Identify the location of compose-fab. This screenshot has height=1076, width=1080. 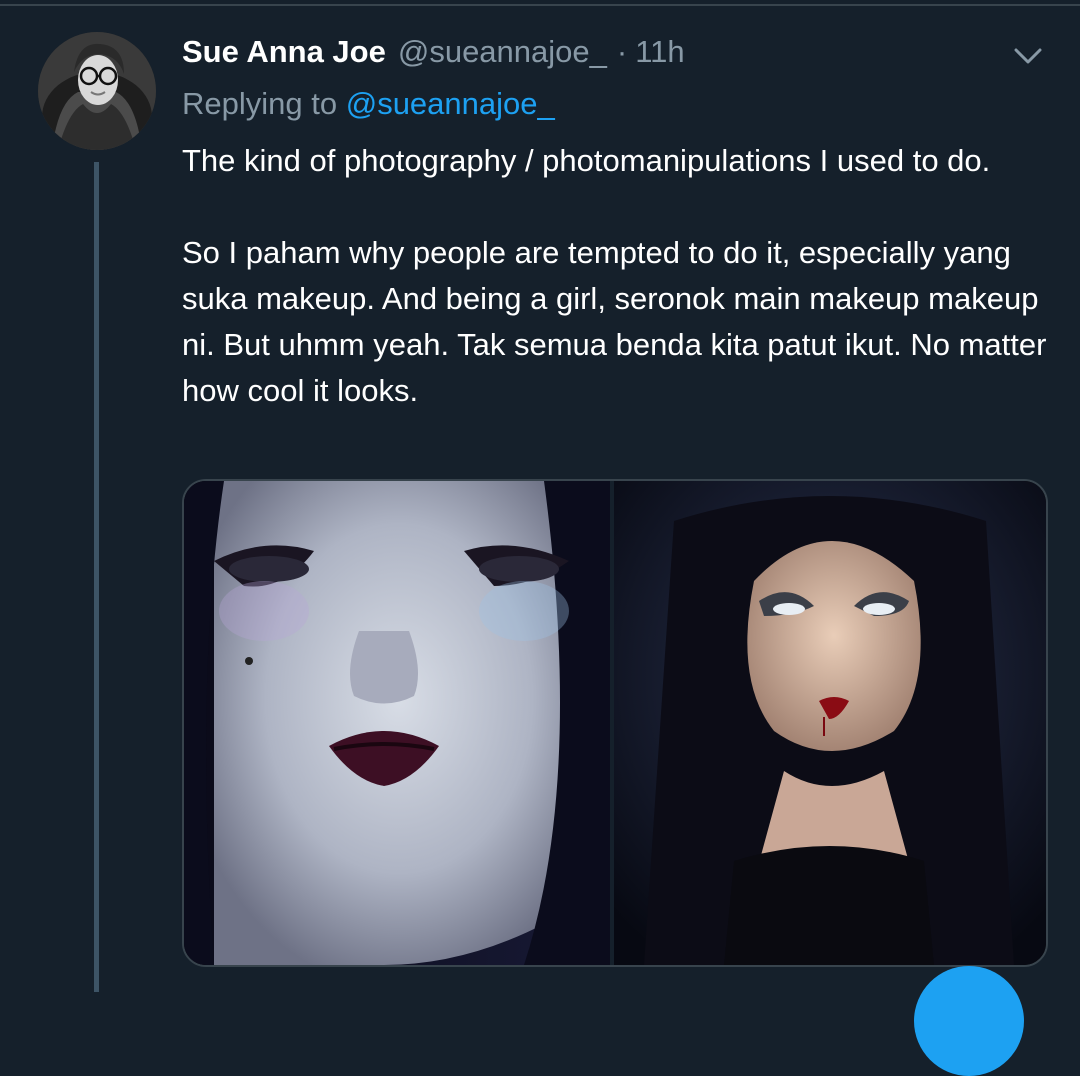
(969, 1021).